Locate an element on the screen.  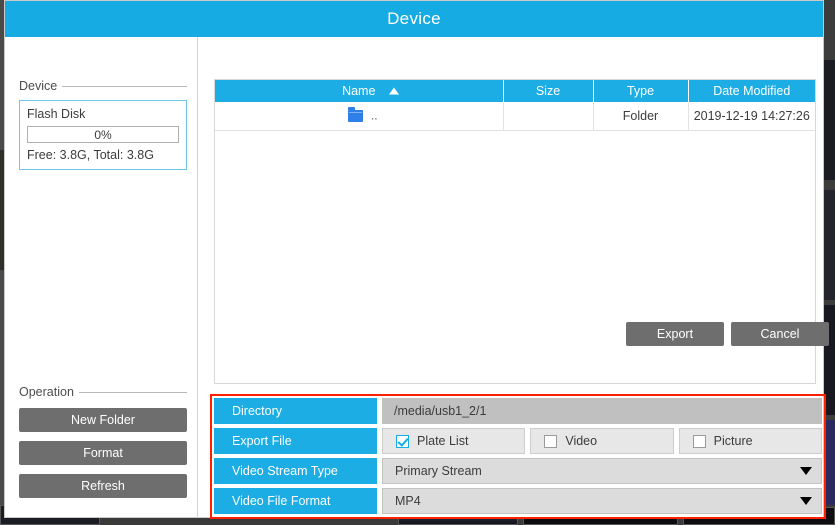
export-button: Export is located at coordinates (675, 334).